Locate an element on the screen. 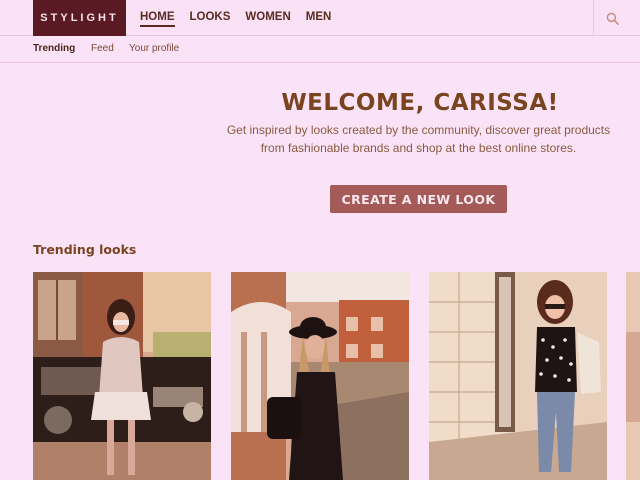 Image resolution: width=640 pixels, height=480 pixels. nav-home: HOME is located at coordinates (157, 18).